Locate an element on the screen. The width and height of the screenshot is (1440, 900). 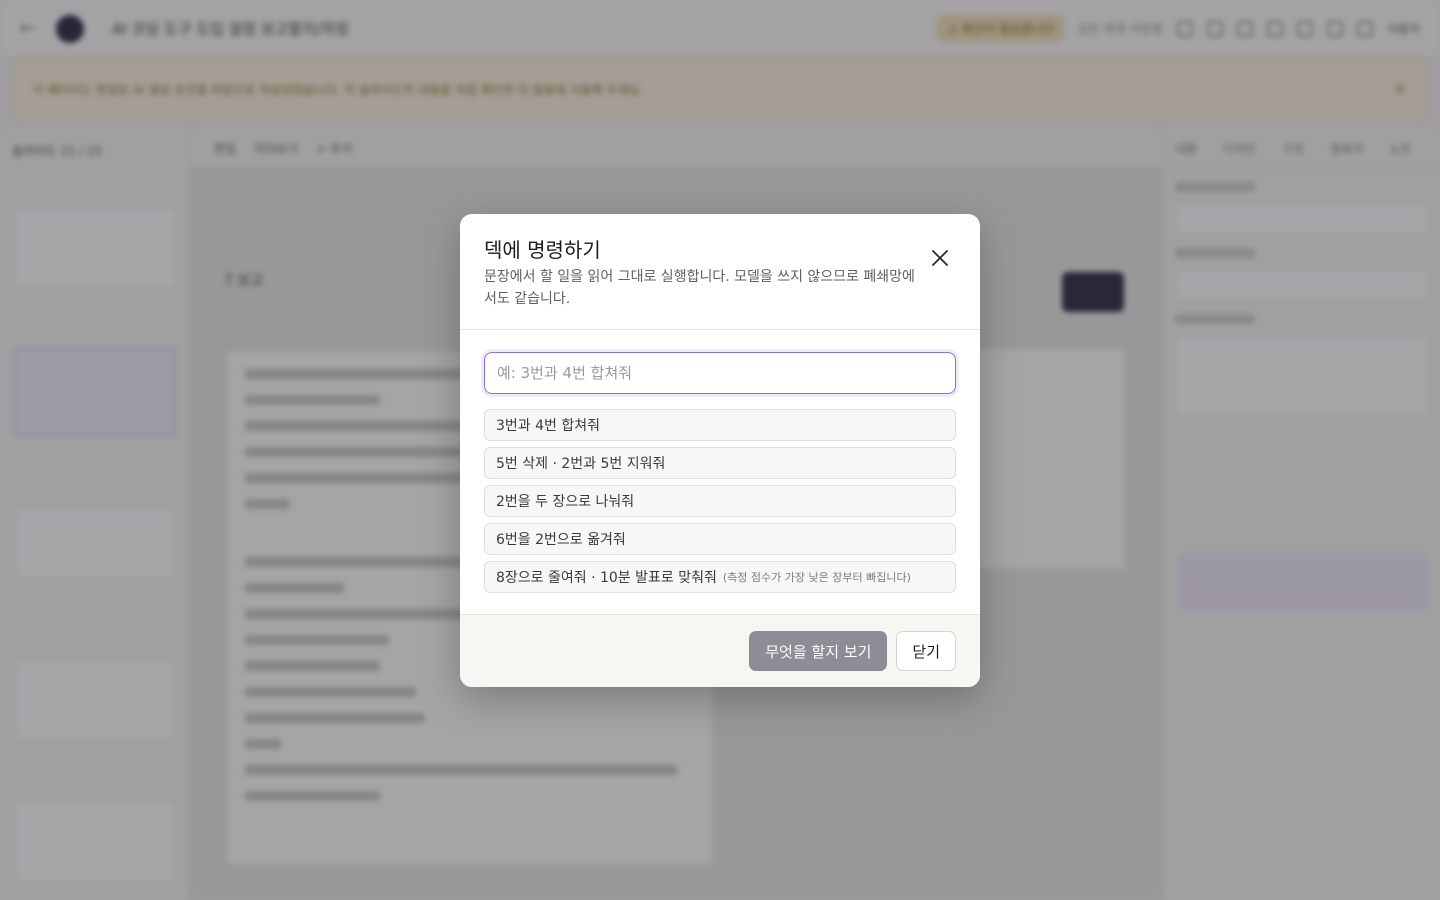
preview-action-button: 무엇을 할지 보기 is located at coordinates (818, 651).